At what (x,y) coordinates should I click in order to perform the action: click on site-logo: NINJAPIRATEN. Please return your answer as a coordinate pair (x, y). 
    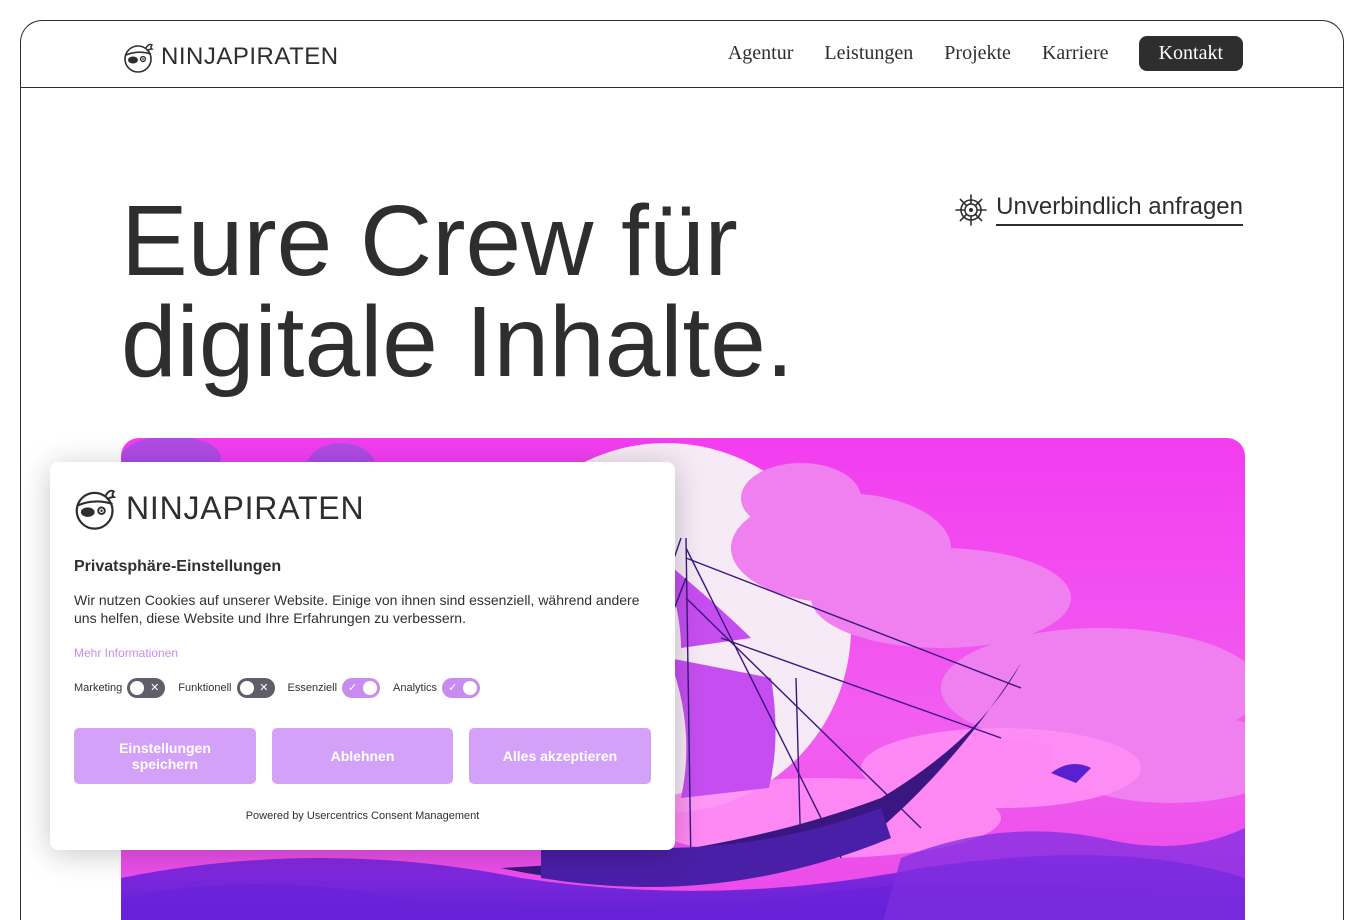
    Looking at the image, I should click on (231, 57).